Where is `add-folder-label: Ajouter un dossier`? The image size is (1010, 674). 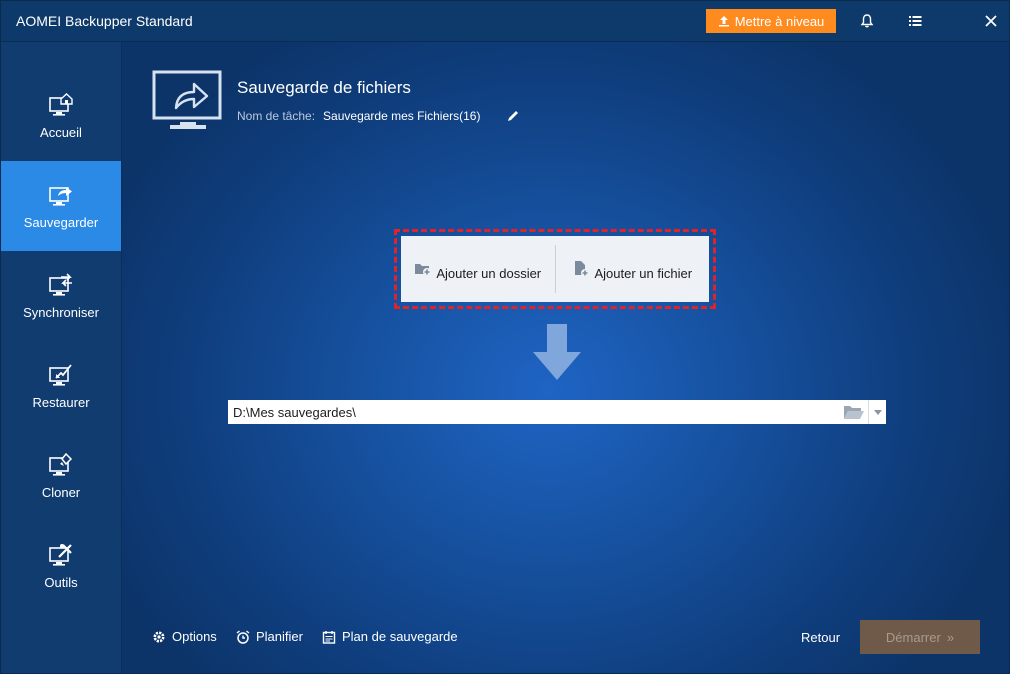
add-folder-label: Ajouter un dossier is located at coordinates (489, 273).